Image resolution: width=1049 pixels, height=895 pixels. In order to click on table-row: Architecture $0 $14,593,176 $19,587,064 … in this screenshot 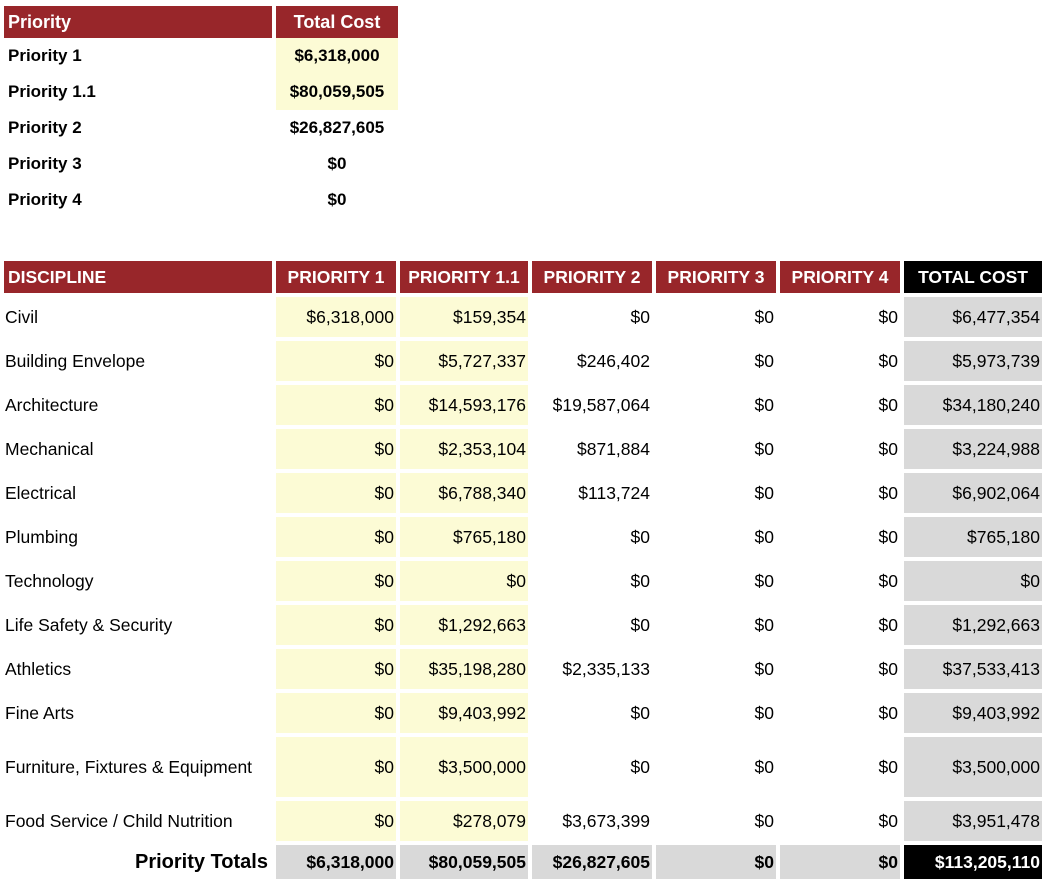, I will do `click(523, 407)`.